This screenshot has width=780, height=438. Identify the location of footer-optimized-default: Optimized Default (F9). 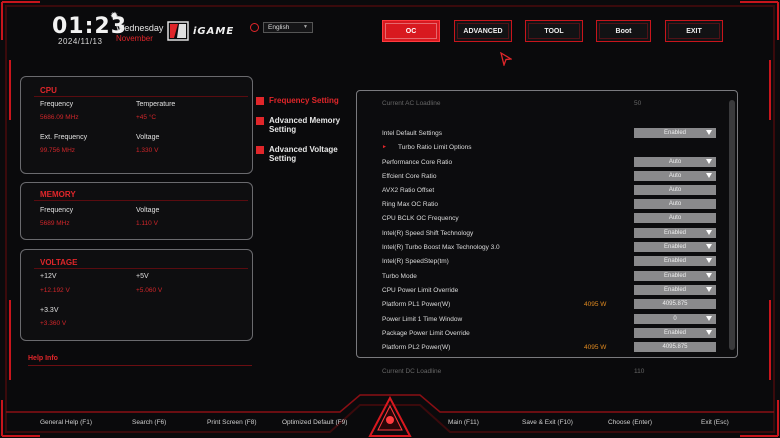
(314, 422).